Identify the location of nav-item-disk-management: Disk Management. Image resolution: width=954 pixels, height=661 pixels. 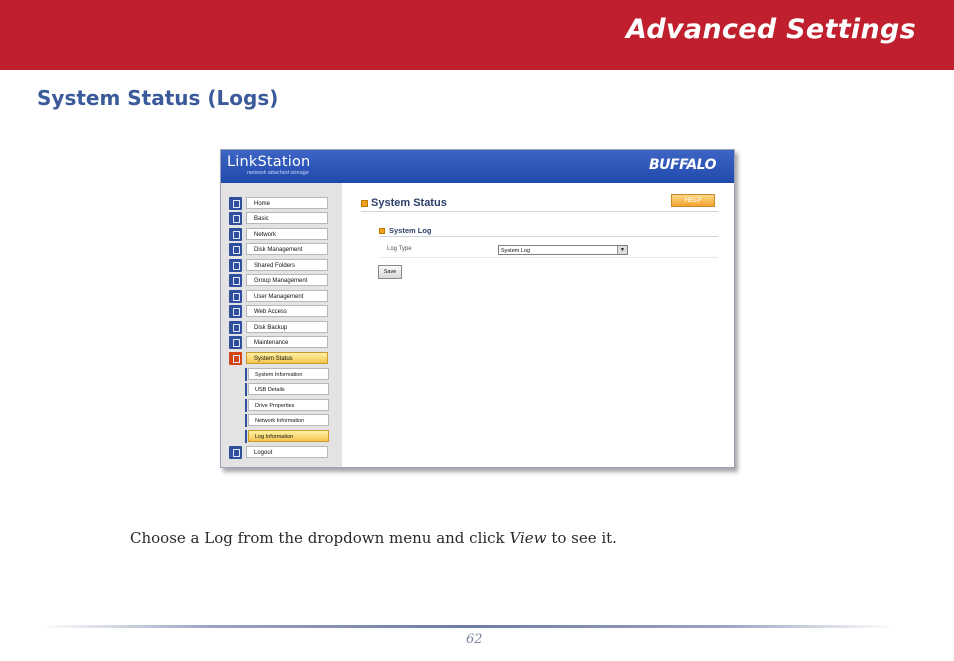
(279, 249).